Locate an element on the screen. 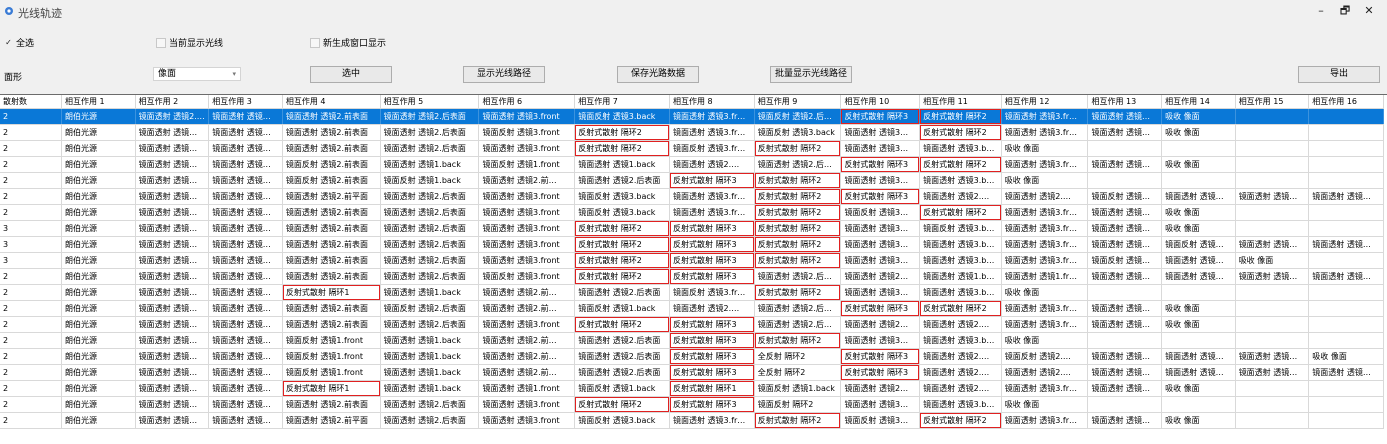  column-header: 相互作用 4 is located at coordinates (331, 102).